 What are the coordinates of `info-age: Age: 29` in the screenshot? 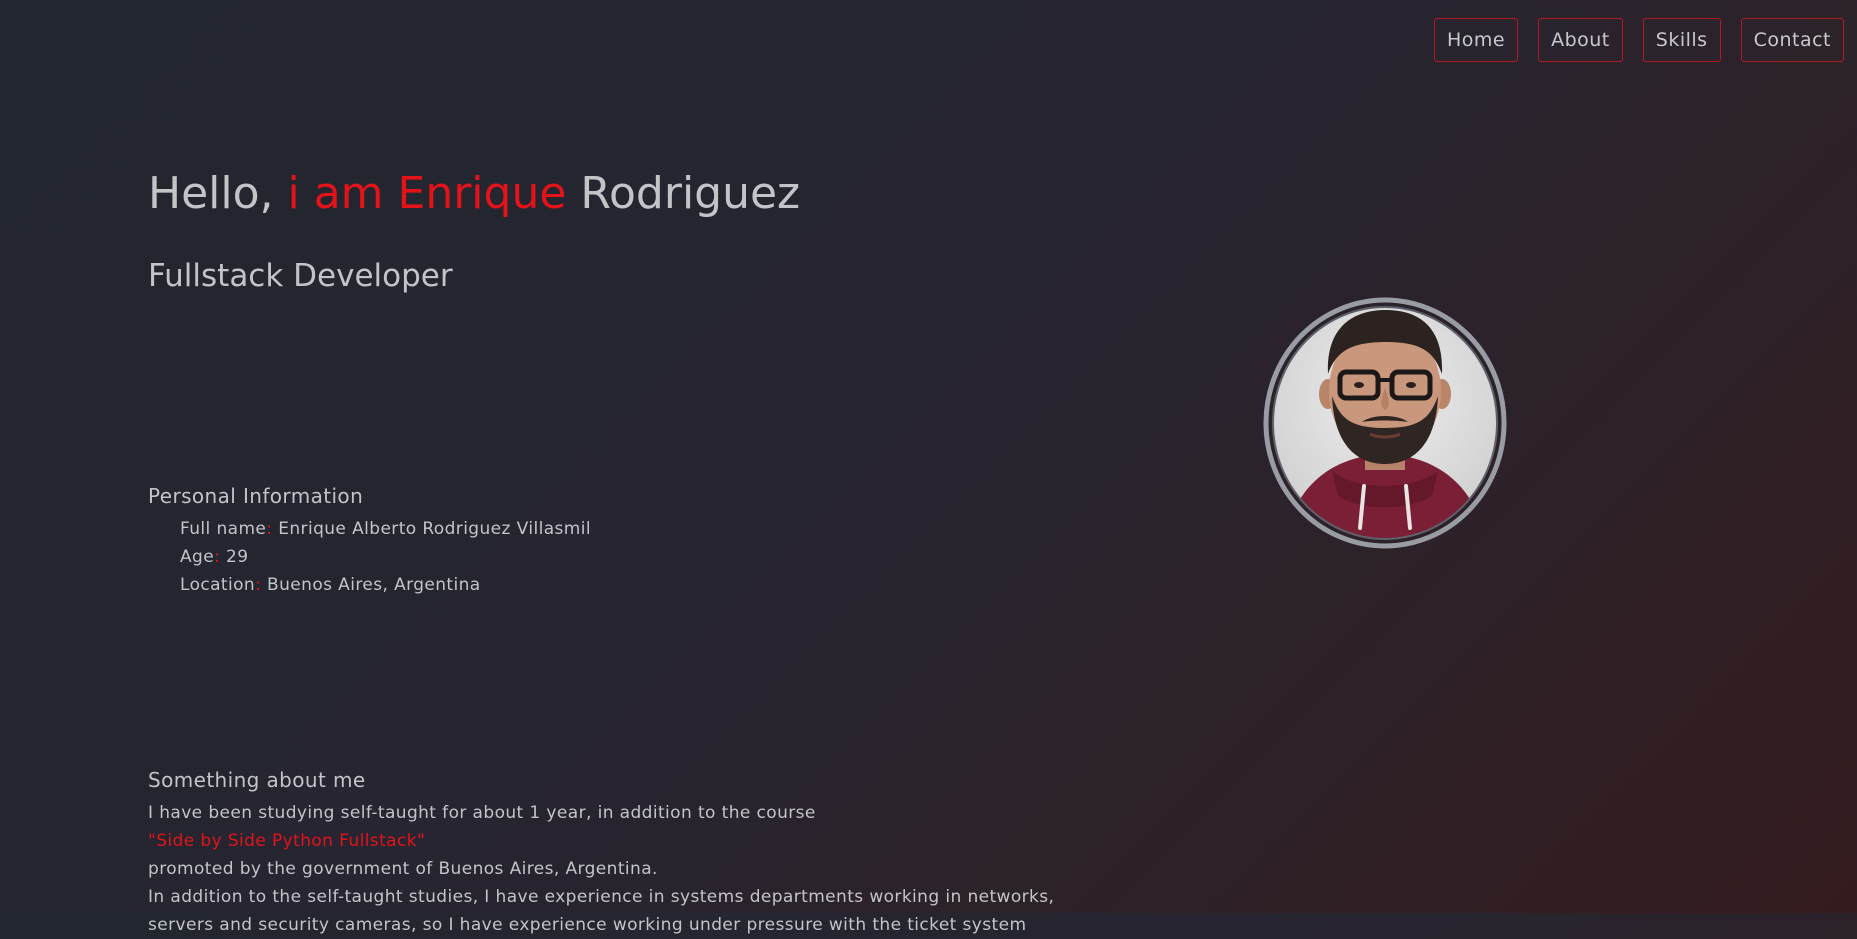 It's located at (385, 557).